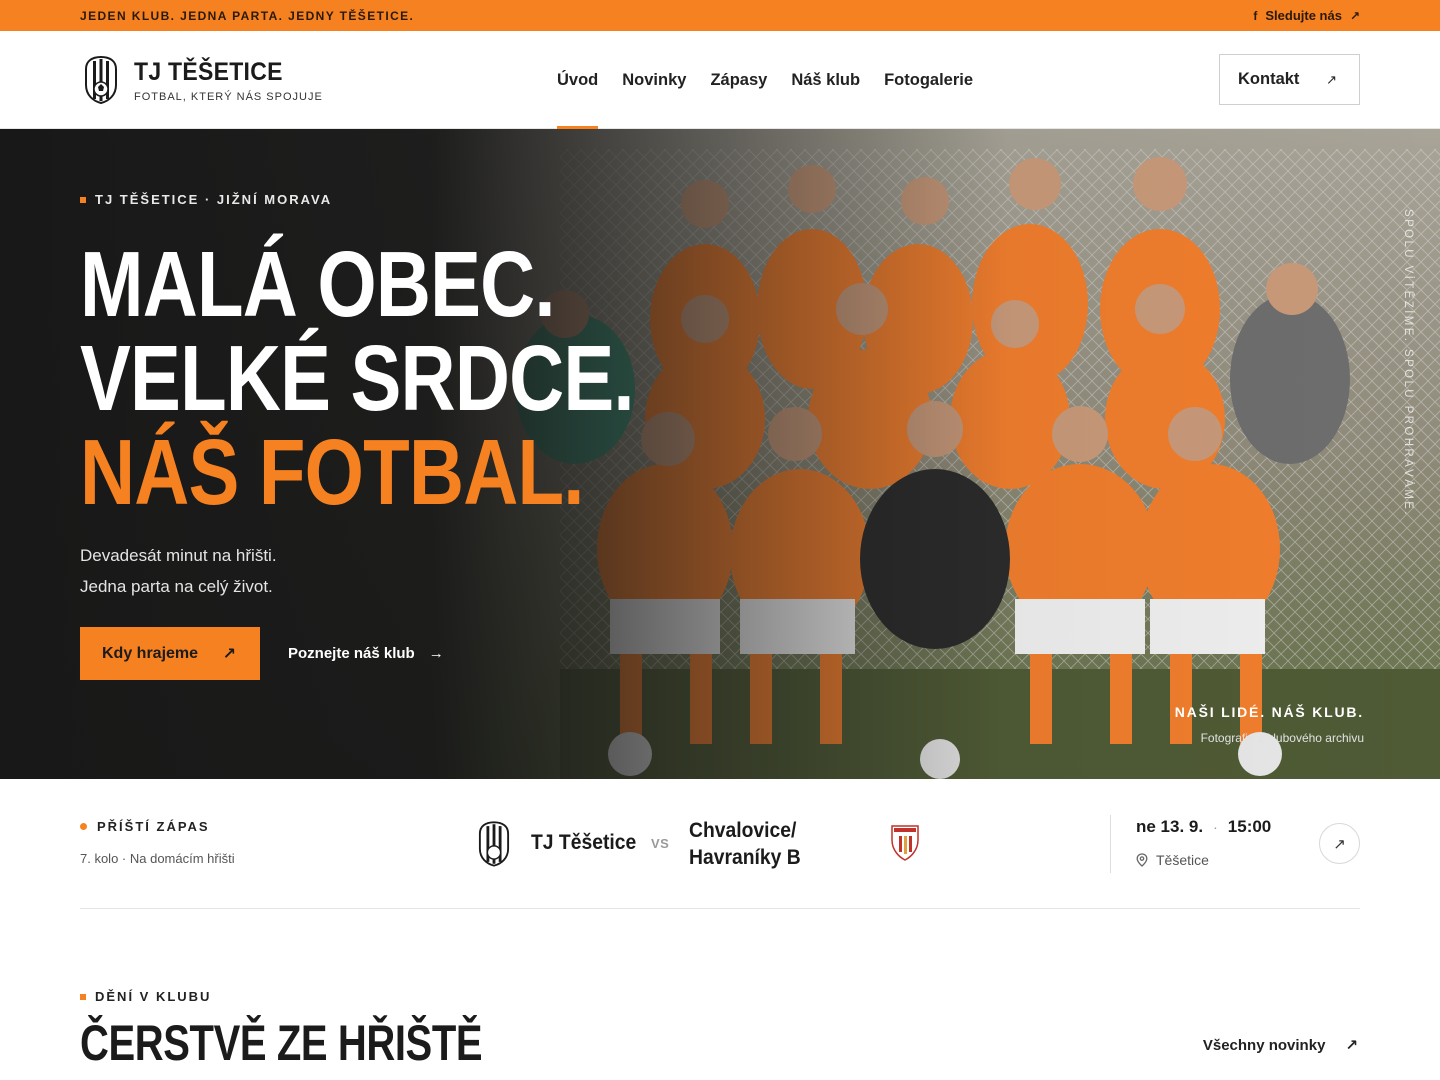 This screenshot has width=1440, height=1080. I want to click on contact-button: Kontakt ↗, so click(1289, 79).